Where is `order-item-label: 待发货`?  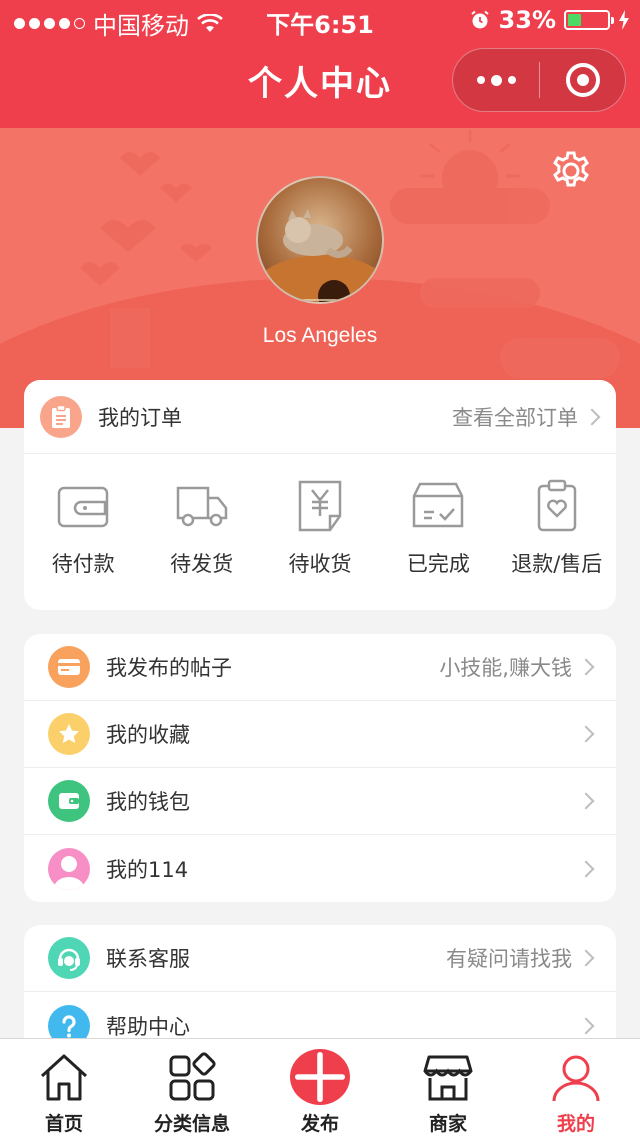
order-item-label: 待发货 is located at coordinates (202, 564).